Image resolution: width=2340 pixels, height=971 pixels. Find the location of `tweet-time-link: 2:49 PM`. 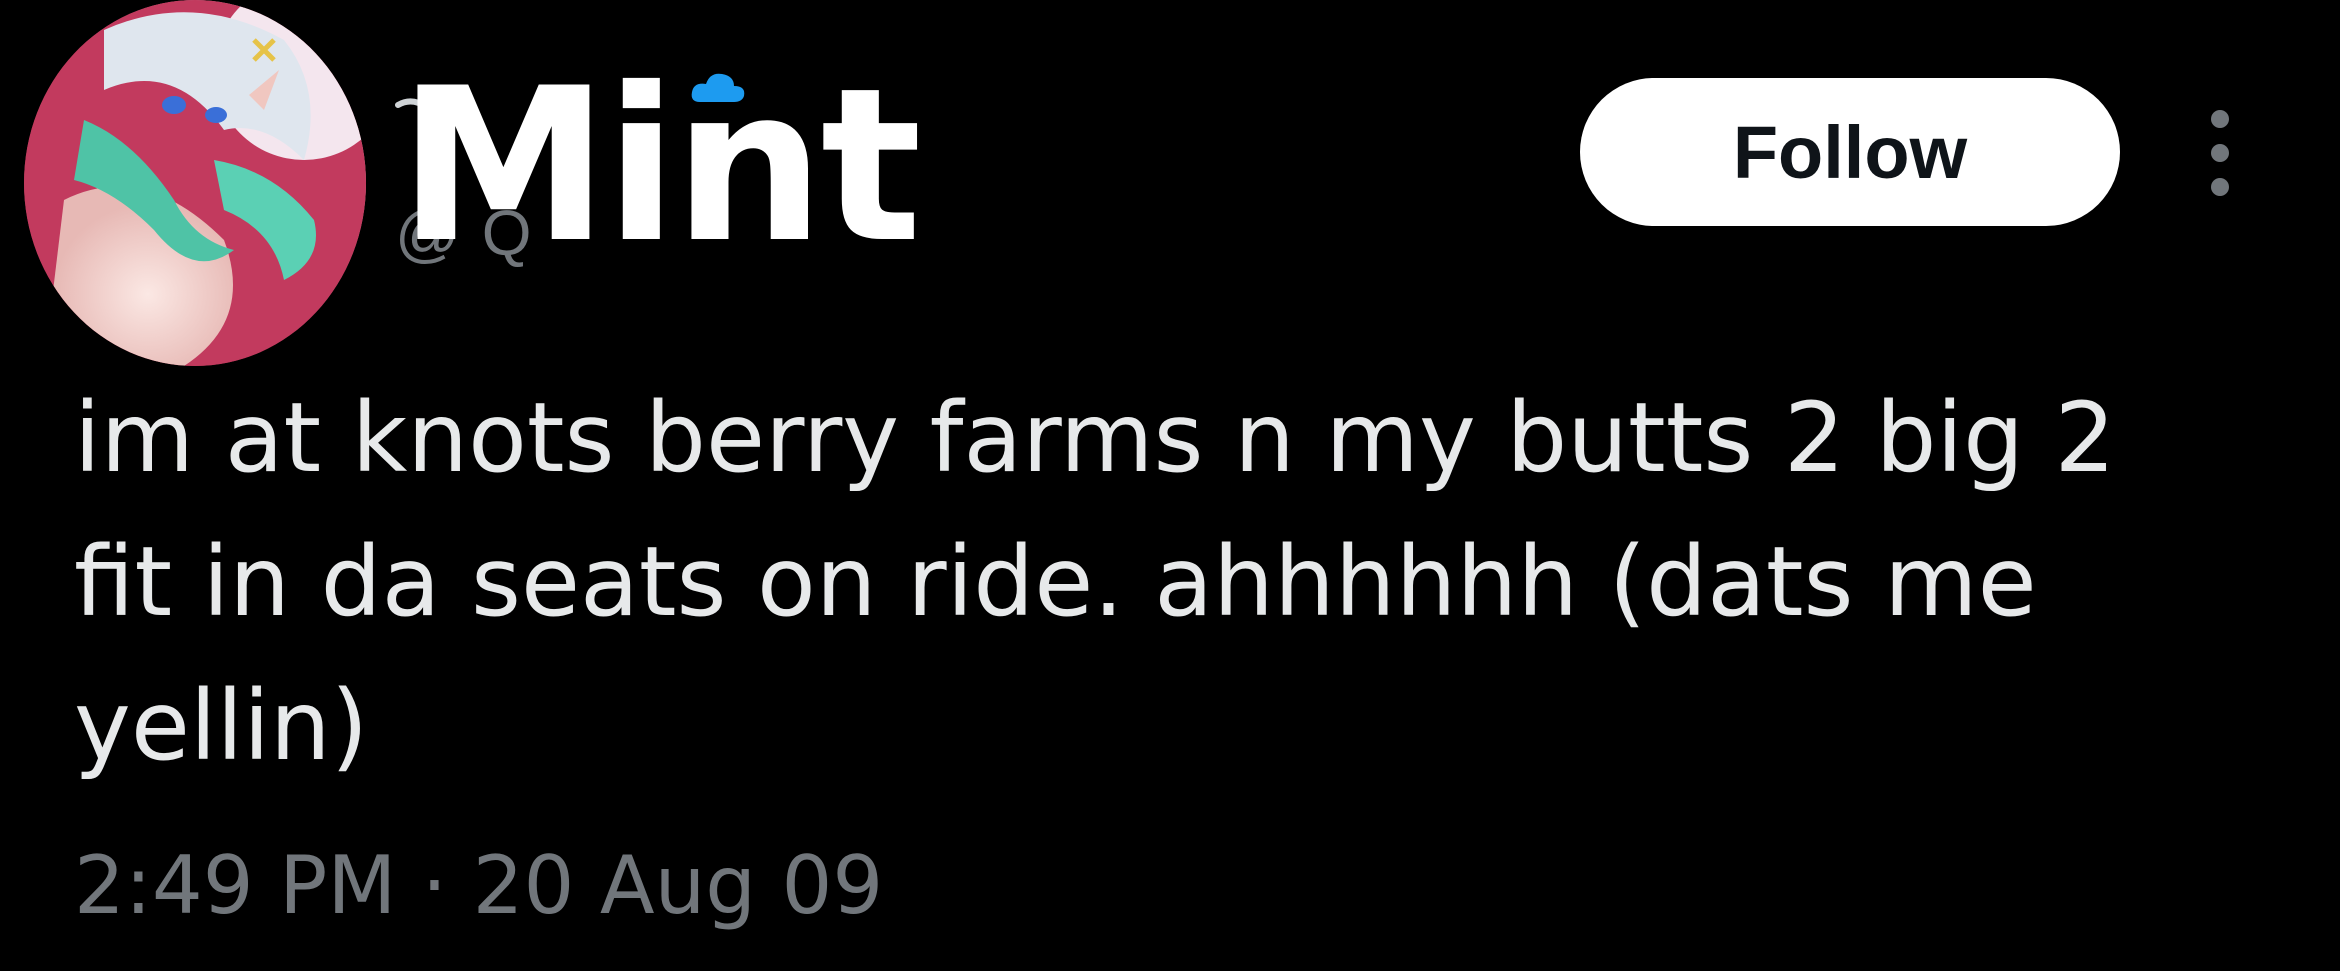

tweet-time-link: 2:49 PM is located at coordinates (235, 885).